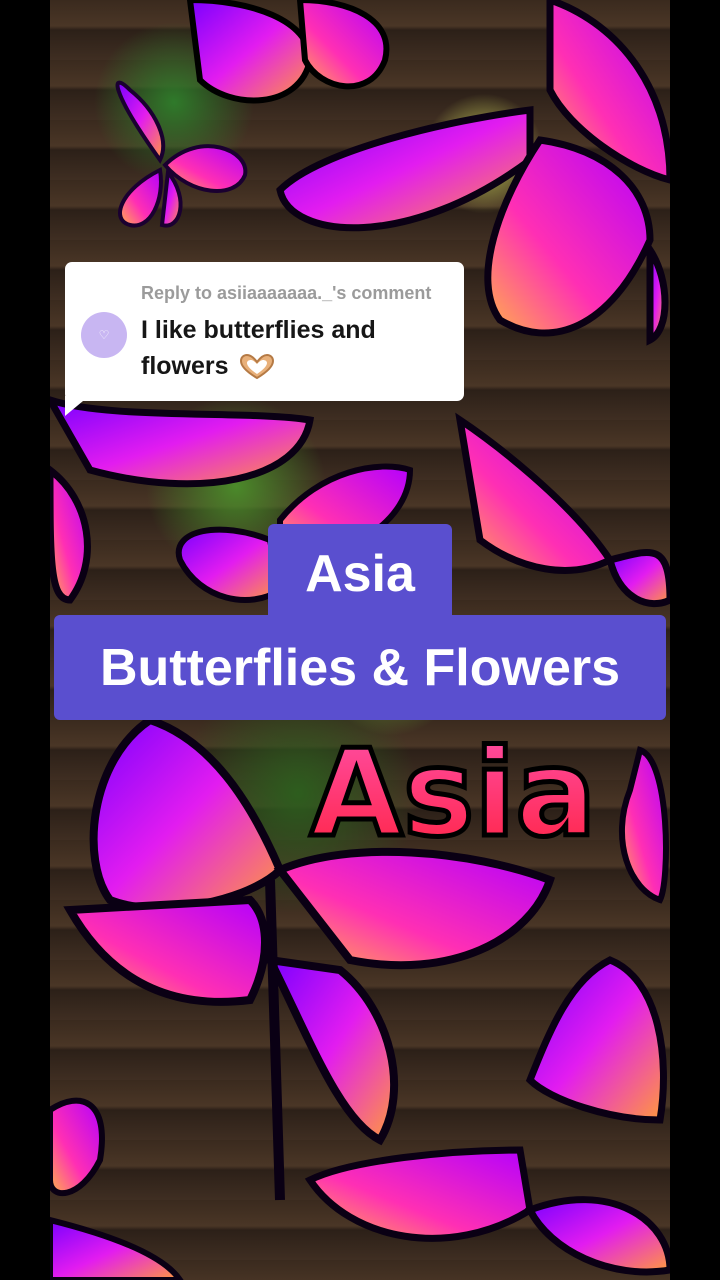  I want to click on butterfly-right-edge, so click(644, 825).